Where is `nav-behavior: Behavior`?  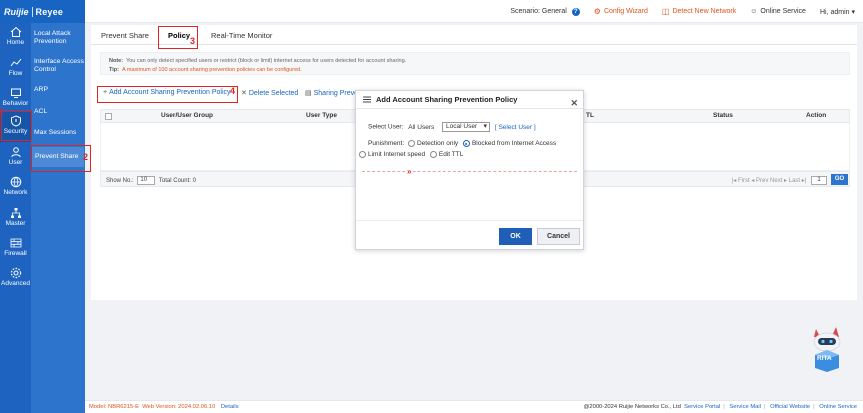 nav-behavior: Behavior is located at coordinates (15, 98).